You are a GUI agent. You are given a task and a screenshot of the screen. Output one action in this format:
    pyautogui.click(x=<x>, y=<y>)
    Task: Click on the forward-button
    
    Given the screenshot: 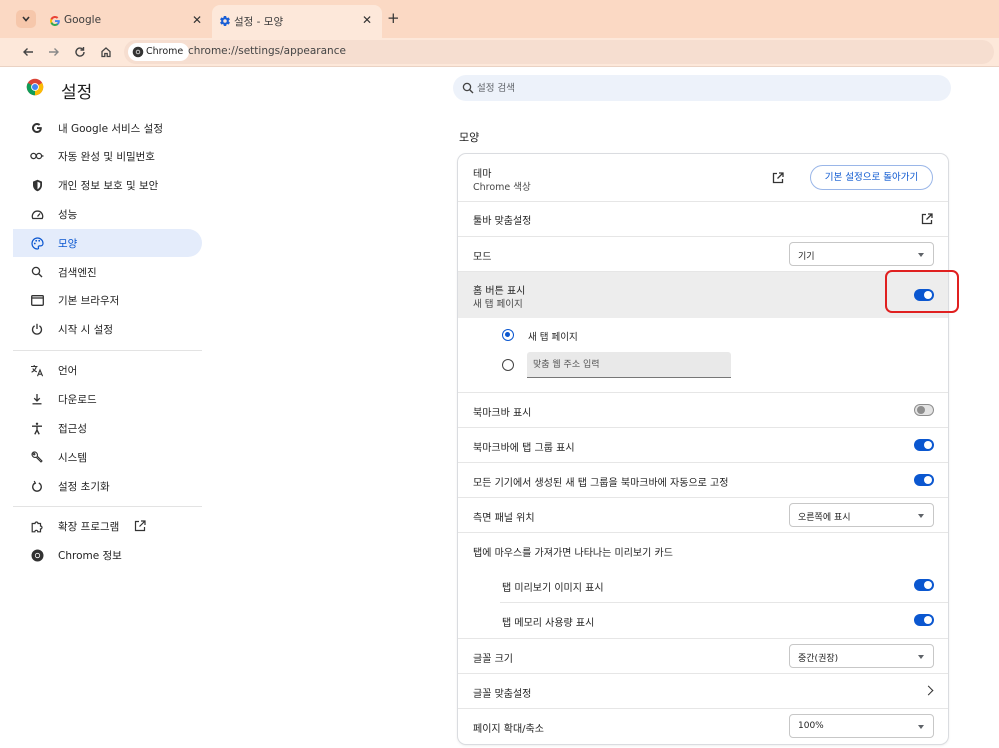 What is the action you would take?
    pyautogui.click(x=54, y=52)
    